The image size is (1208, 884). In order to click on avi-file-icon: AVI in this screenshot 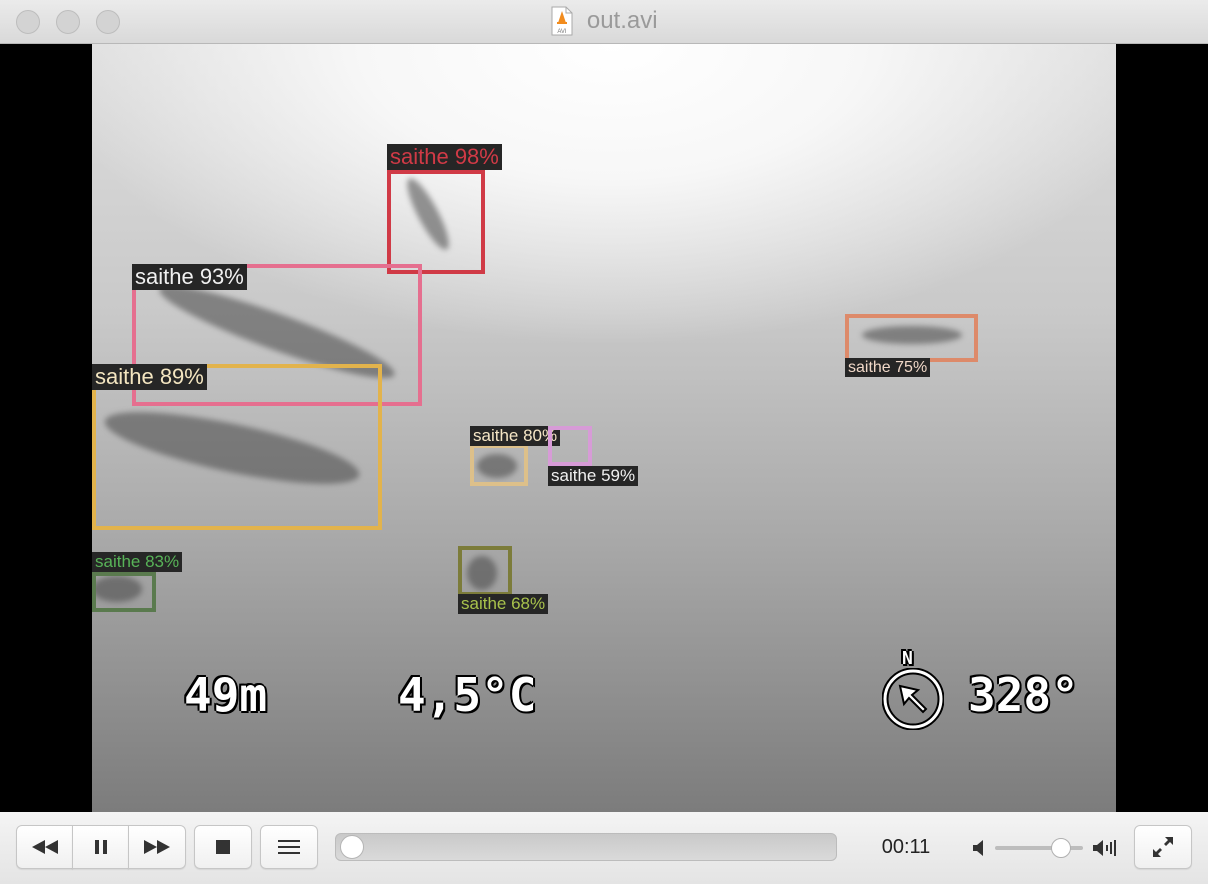, I will do `click(562, 21)`.